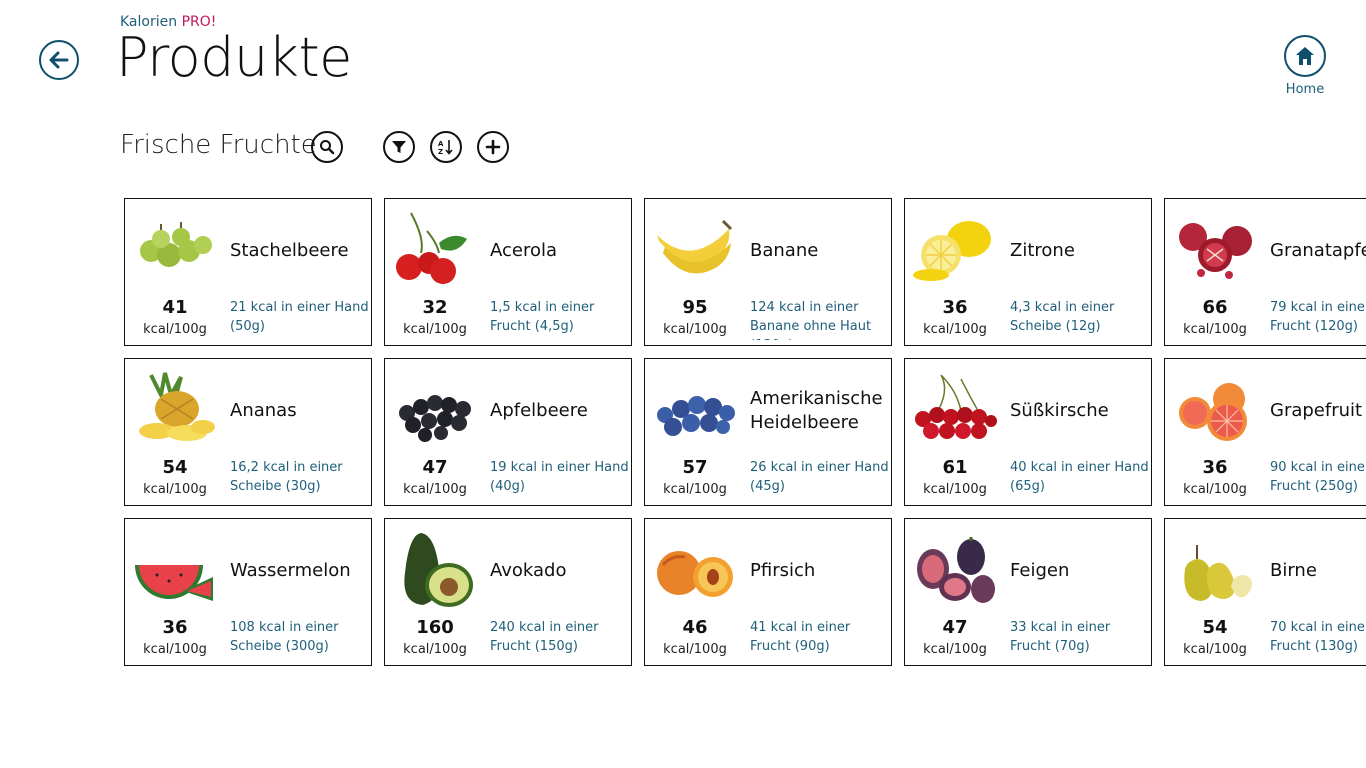 Image resolution: width=1366 pixels, height=768 pixels. I want to click on product-portion: 79 kcal in einer Frucht (120g), so click(1318, 317).